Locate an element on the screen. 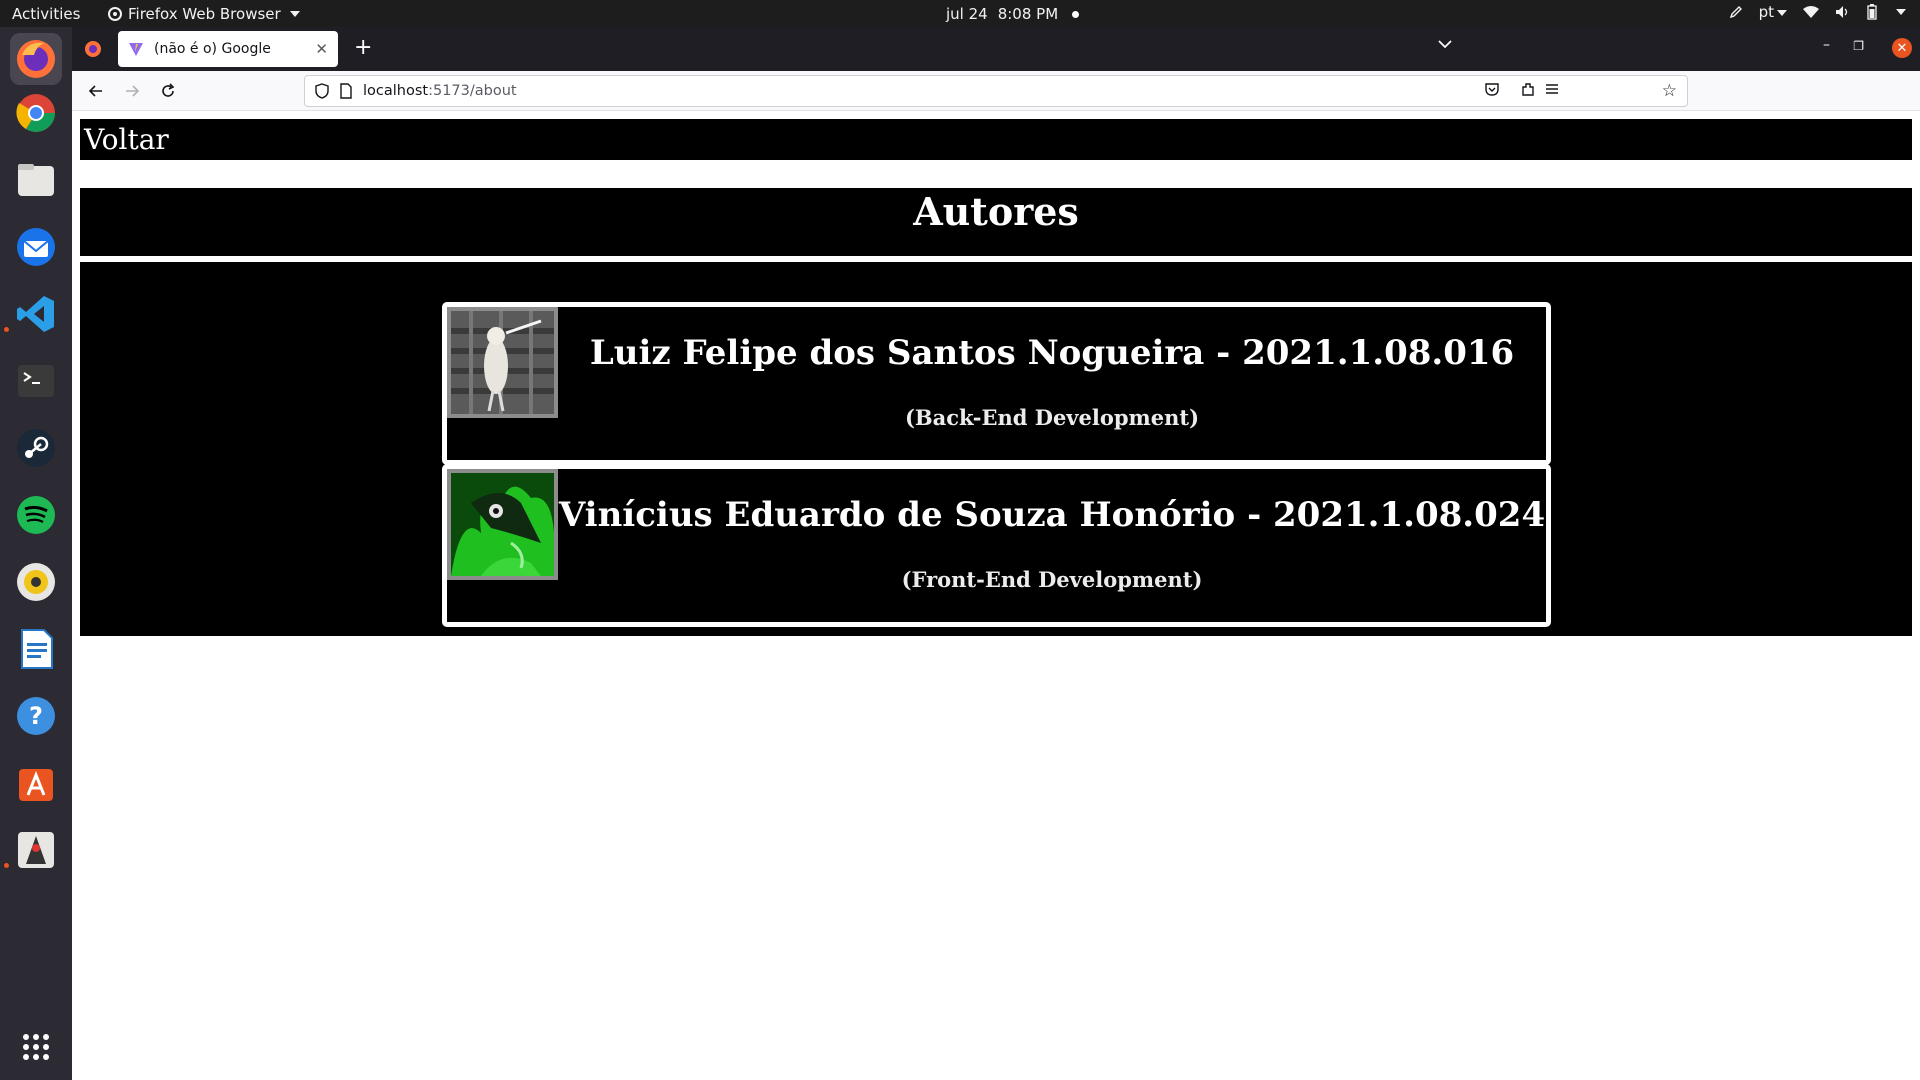  dock-firefox is located at coordinates (36, 59).